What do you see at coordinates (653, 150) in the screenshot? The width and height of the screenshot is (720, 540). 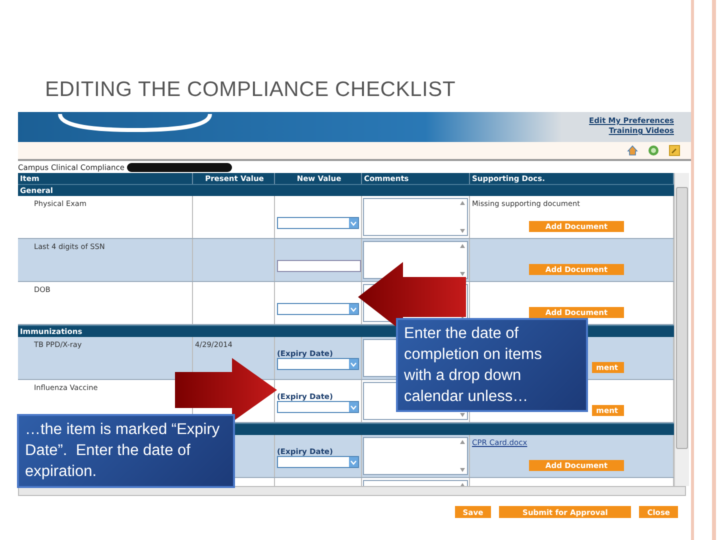 I see `help-icon` at bounding box center [653, 150].